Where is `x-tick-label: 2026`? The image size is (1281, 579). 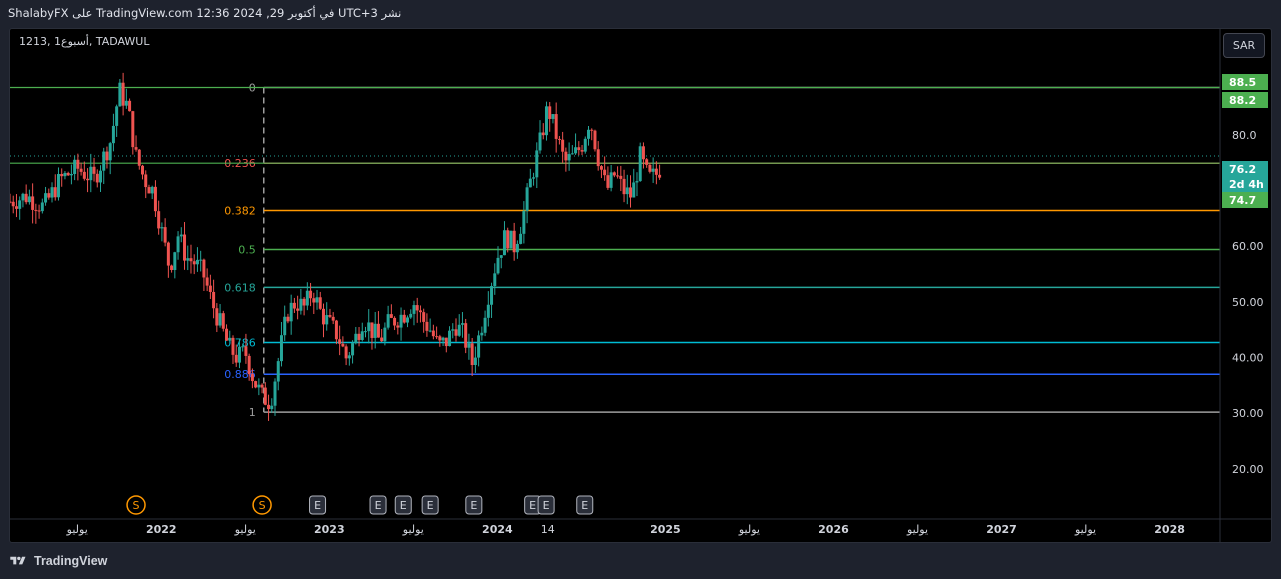 x-tick-label: 2026 is located at coordinates (833, 529).